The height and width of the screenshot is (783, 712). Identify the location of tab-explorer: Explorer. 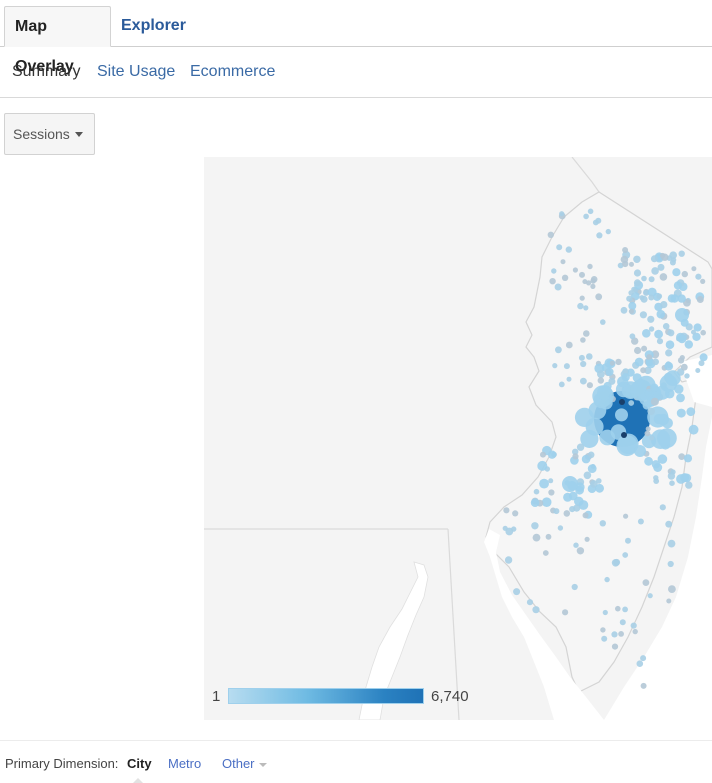
(153, 26).